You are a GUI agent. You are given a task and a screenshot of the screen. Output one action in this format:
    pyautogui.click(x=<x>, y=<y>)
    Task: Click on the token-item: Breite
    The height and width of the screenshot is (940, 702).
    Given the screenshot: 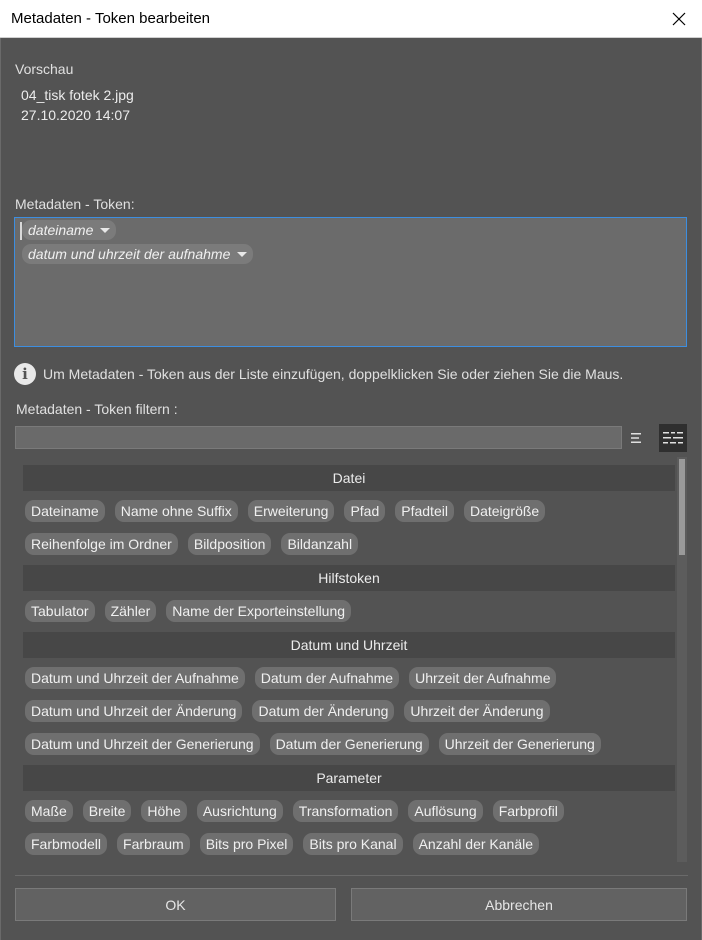 What is the action you would take?
    pyautogui.click(x=107, y=811)
    